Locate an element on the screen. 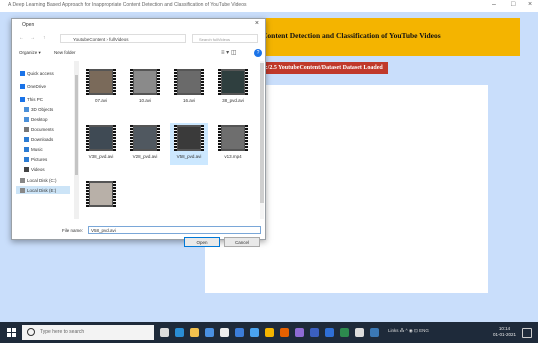 This screenshot has height=343, width=538. nav-item: Pictures is located at coordinates (35, 159).